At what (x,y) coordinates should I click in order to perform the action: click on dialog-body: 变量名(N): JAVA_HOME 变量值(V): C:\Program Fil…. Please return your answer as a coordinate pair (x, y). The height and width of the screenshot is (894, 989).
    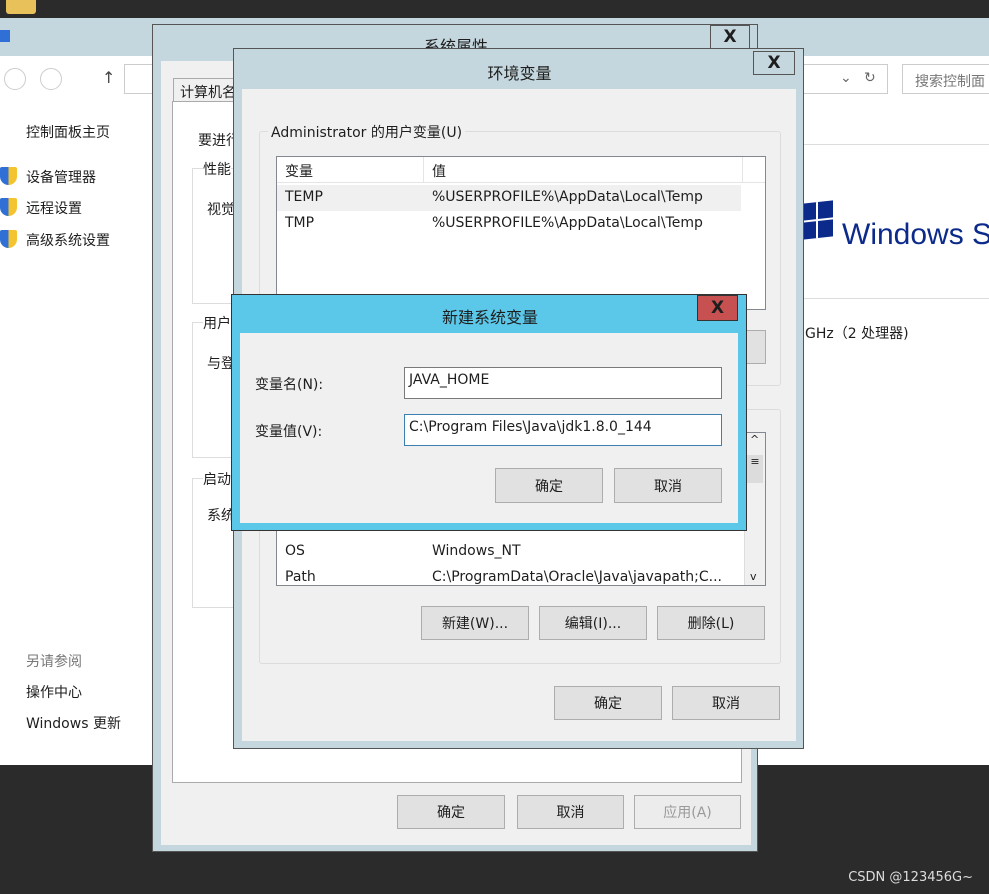
    Looking at the image, I should click on (489, 428).